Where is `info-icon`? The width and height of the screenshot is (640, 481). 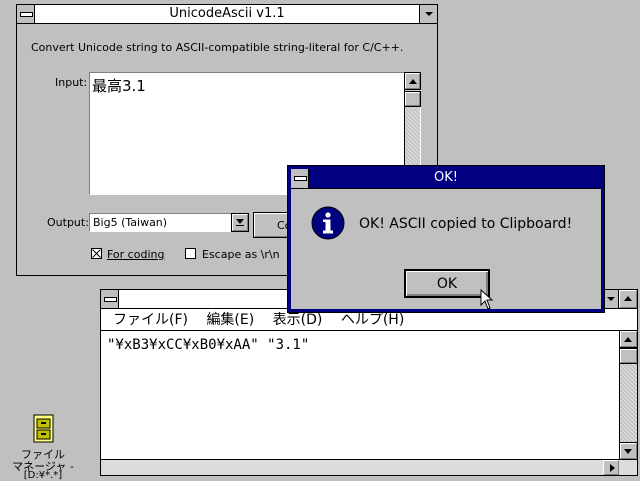 info-icon is located at coordinates (328, 223).